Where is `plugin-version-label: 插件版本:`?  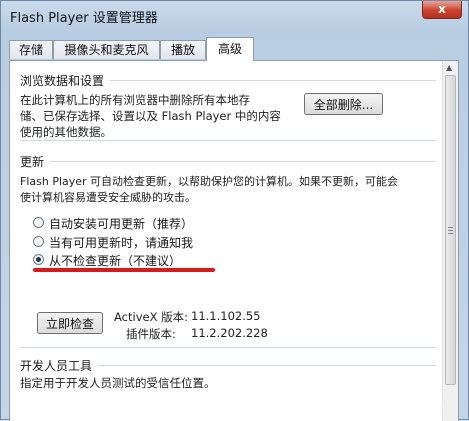
plugin-version-label: 插件版本: is located at coordinates (151, 334).